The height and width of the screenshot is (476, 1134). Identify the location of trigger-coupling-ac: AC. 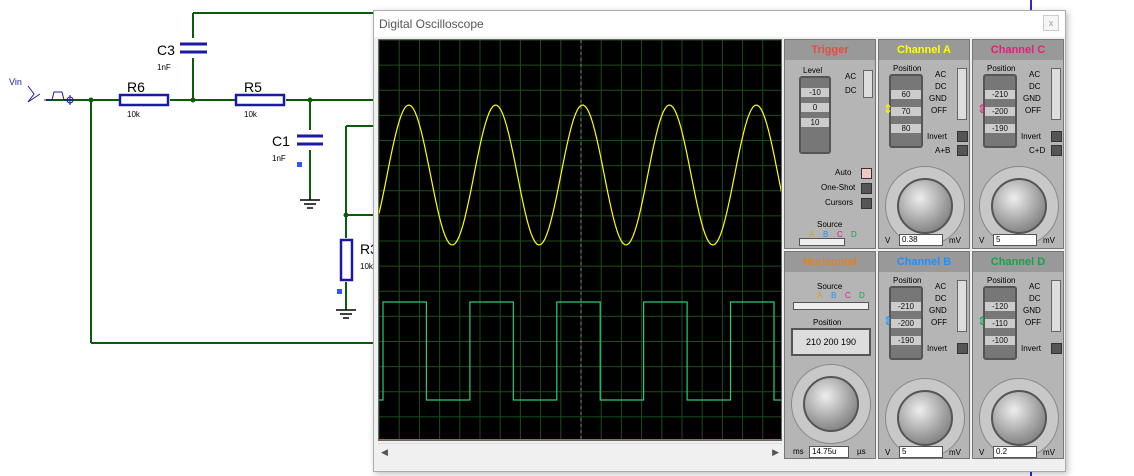
(850, 76).